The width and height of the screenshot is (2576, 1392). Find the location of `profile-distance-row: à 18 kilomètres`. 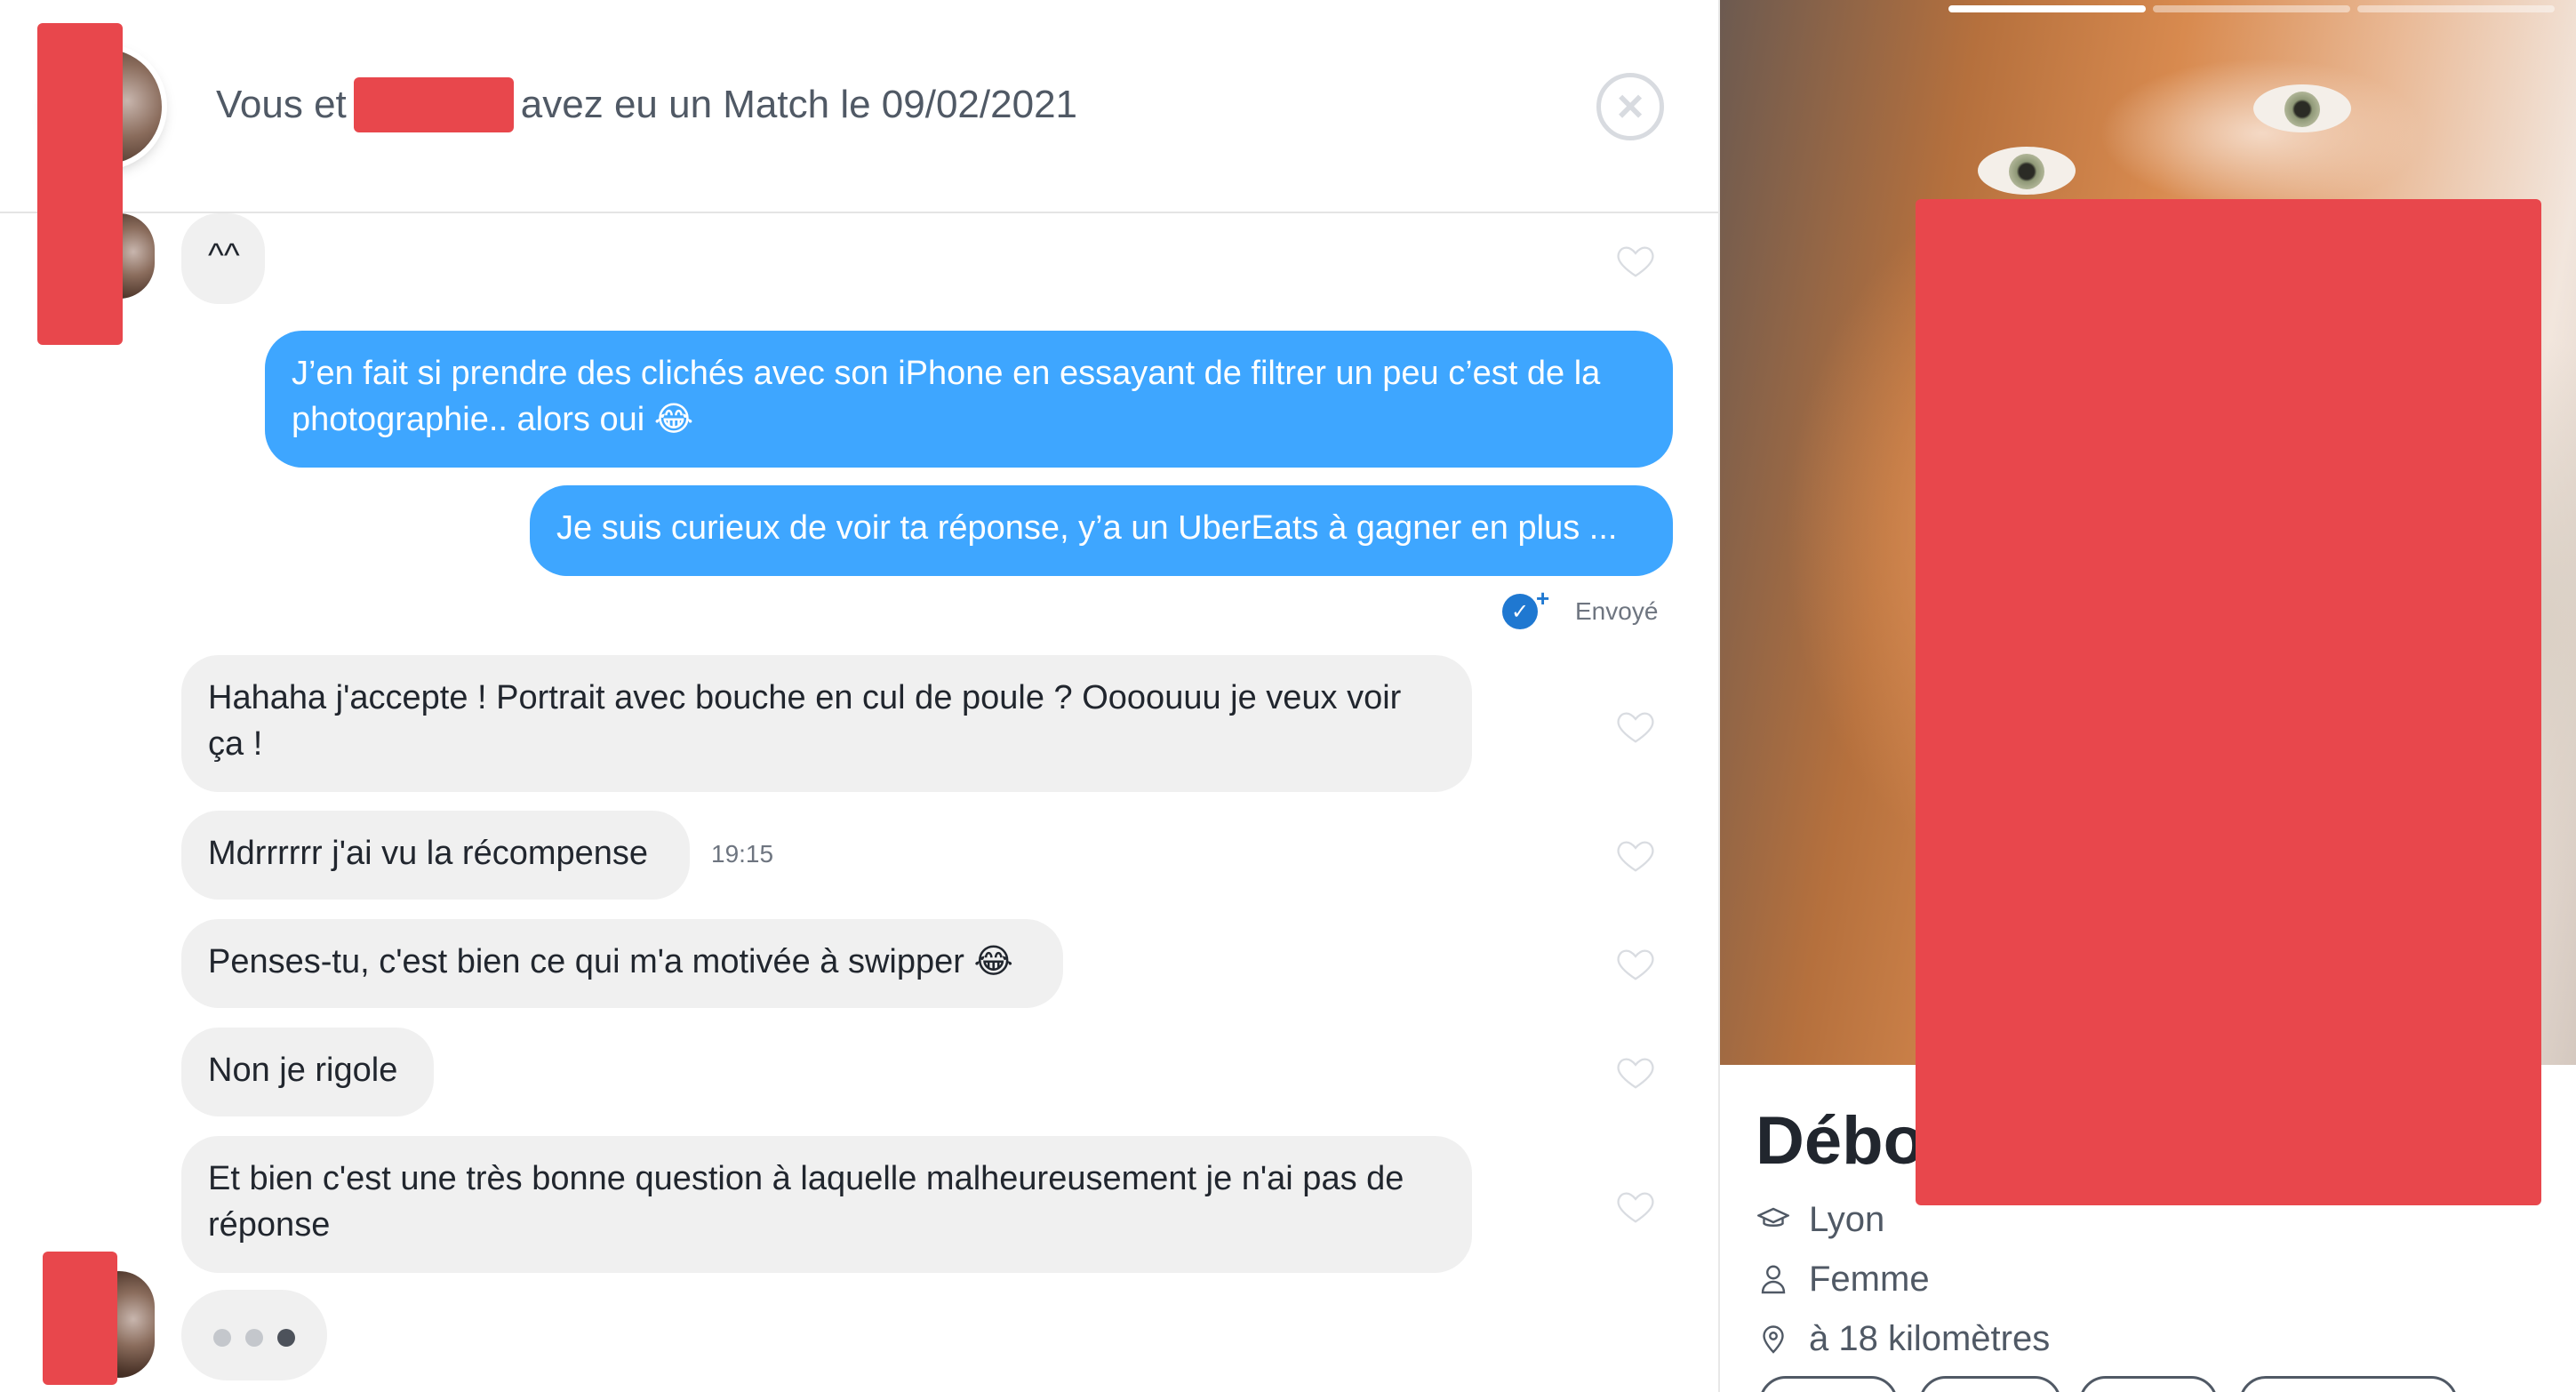

profile-distance-row: à 18 kilomètres is located at coordinates (1903, 1339).